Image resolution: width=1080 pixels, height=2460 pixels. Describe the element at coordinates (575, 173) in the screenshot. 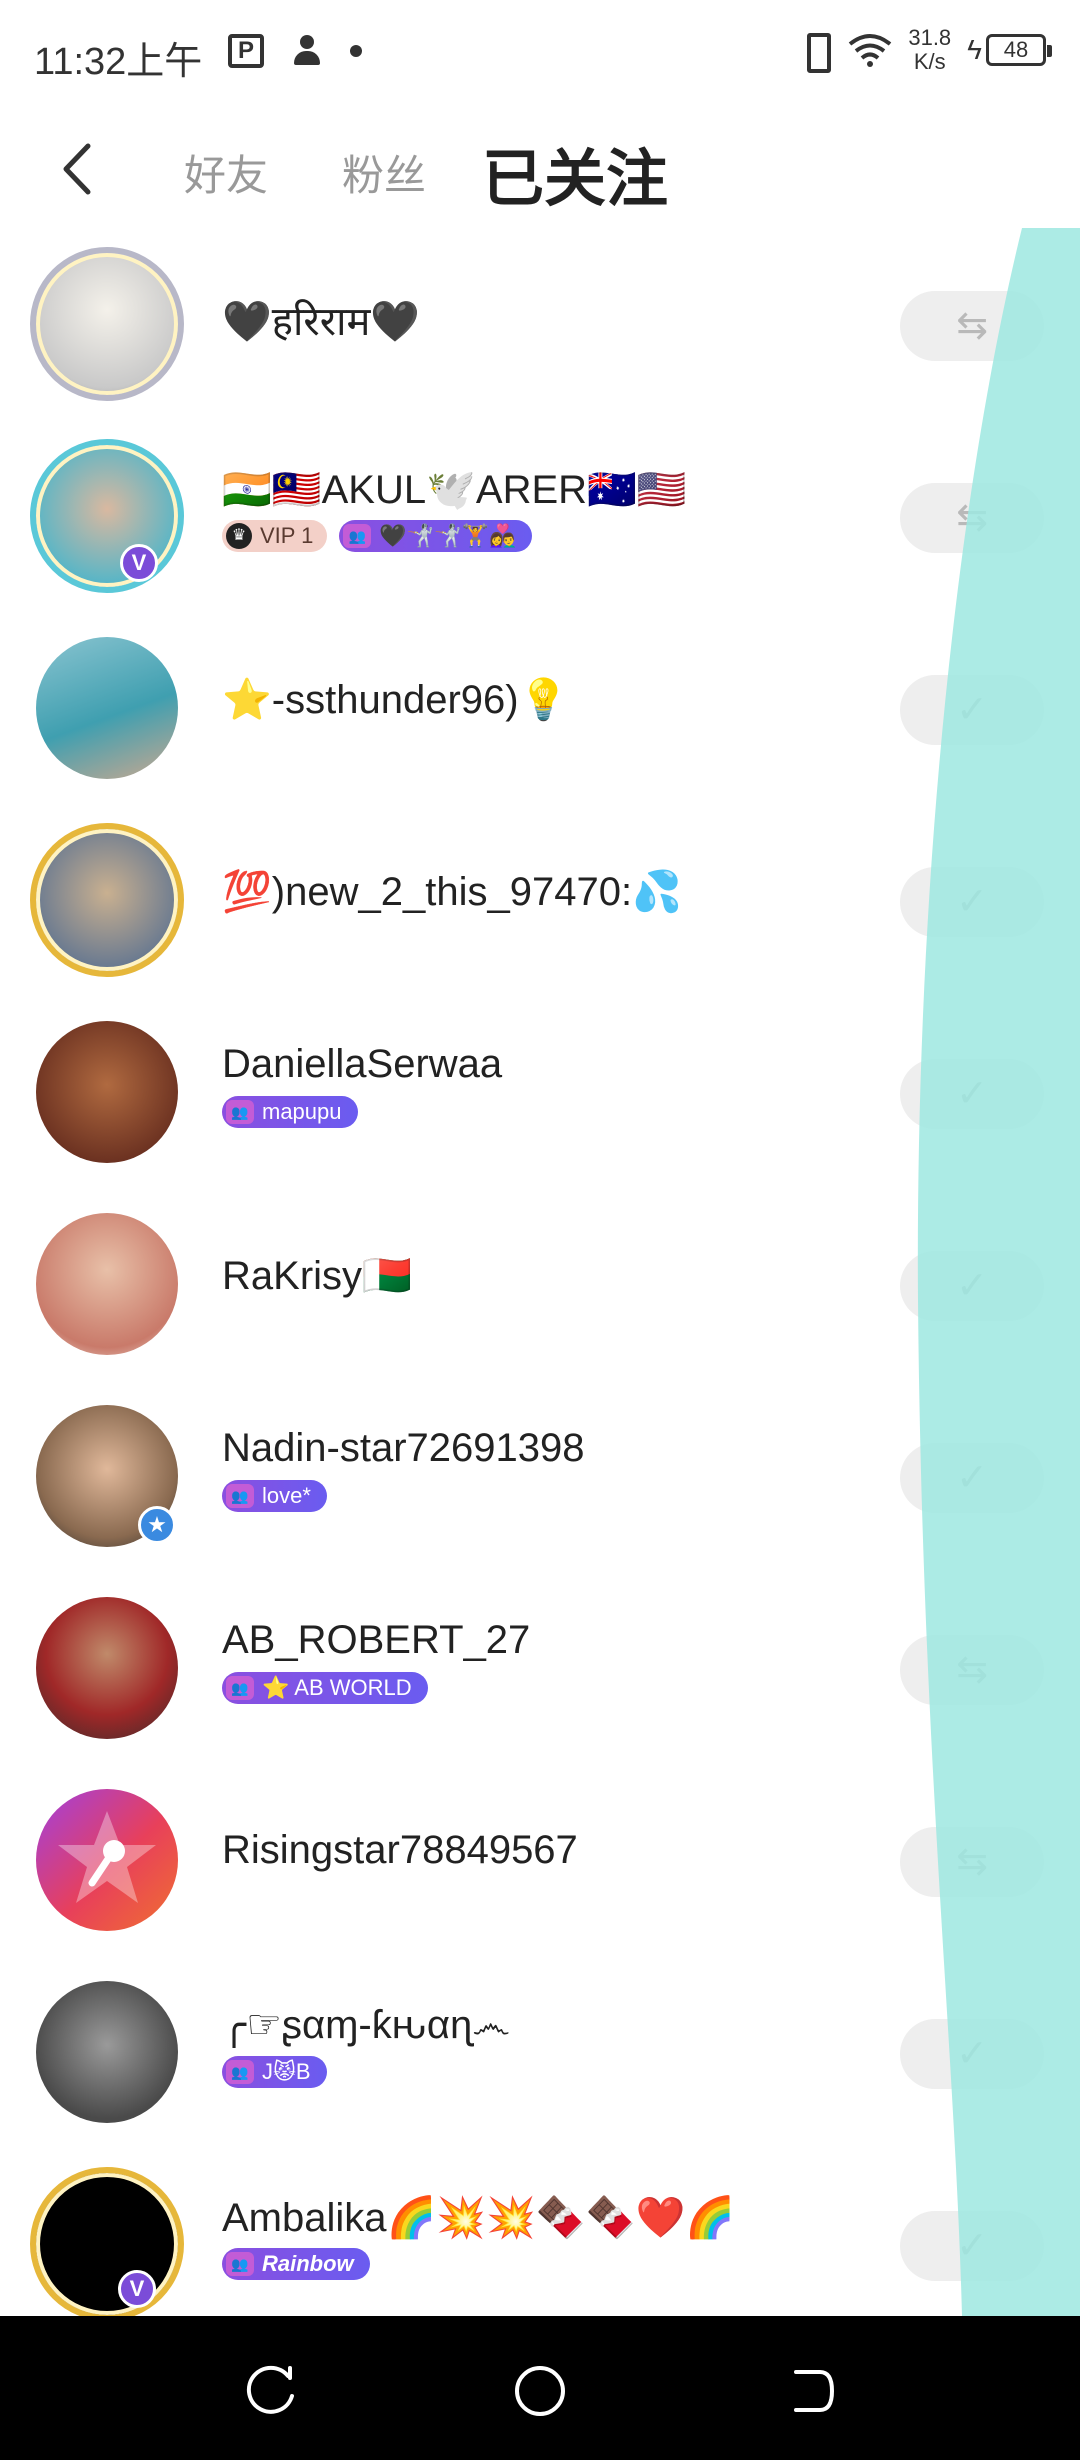

I see `tab-following: 已关注` at that location.